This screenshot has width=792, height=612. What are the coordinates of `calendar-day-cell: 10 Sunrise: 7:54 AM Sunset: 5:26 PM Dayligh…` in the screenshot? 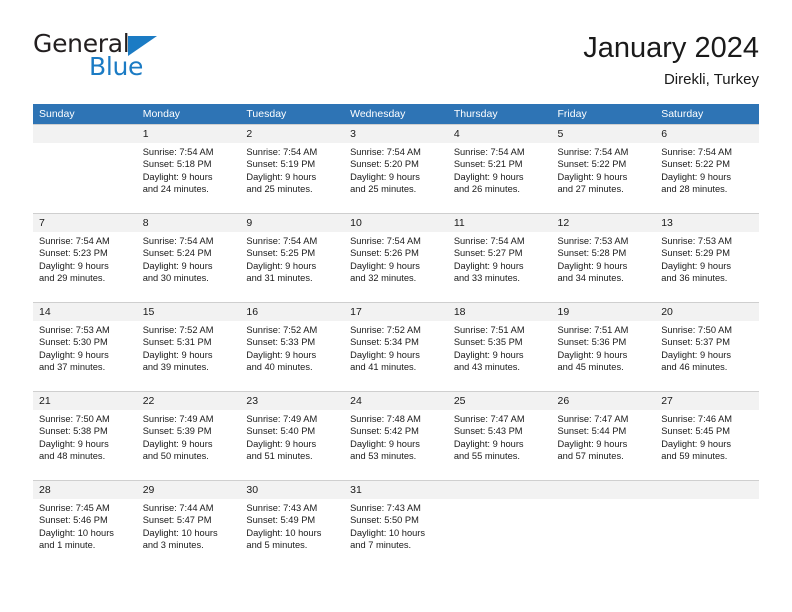 It's located at (396, 257).